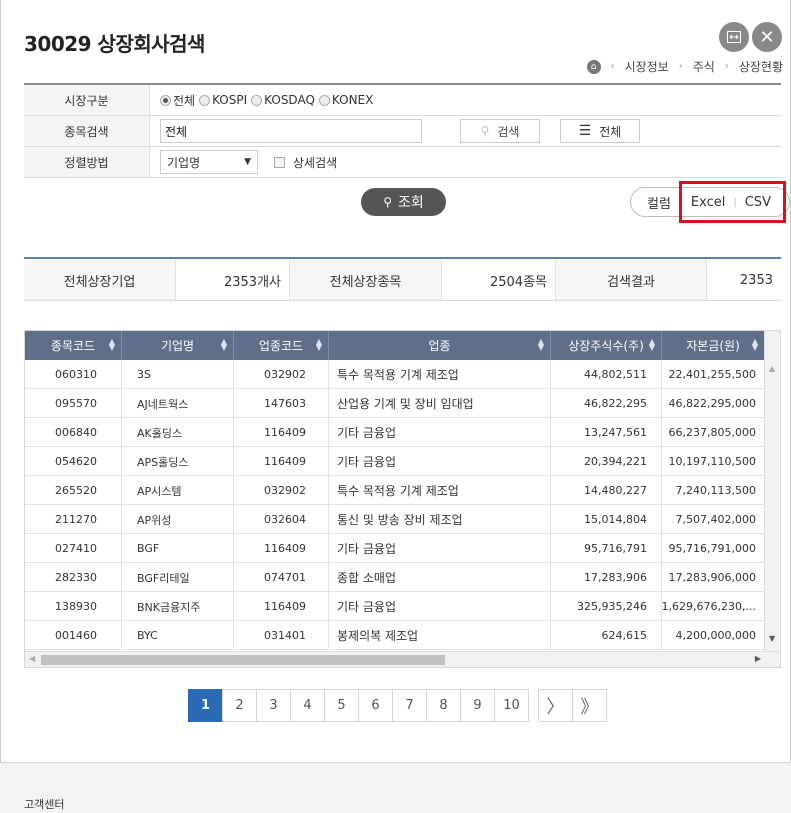 The height and width of the screenshot is (813, 791). I want to click on table-cell: 산업용 기계 및 장비 임대업, so click(440, 403).